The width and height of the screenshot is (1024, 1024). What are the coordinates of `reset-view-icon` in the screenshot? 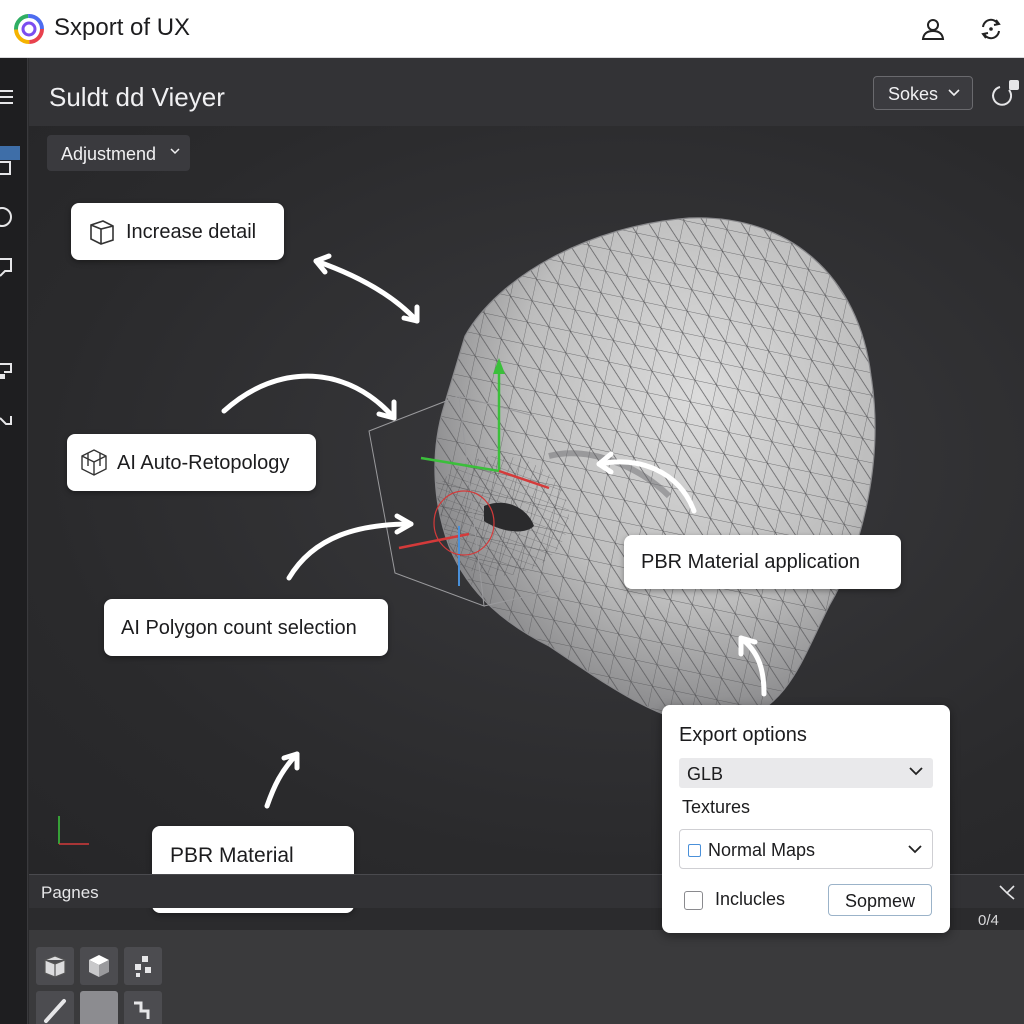 It's located at (1005, 95).